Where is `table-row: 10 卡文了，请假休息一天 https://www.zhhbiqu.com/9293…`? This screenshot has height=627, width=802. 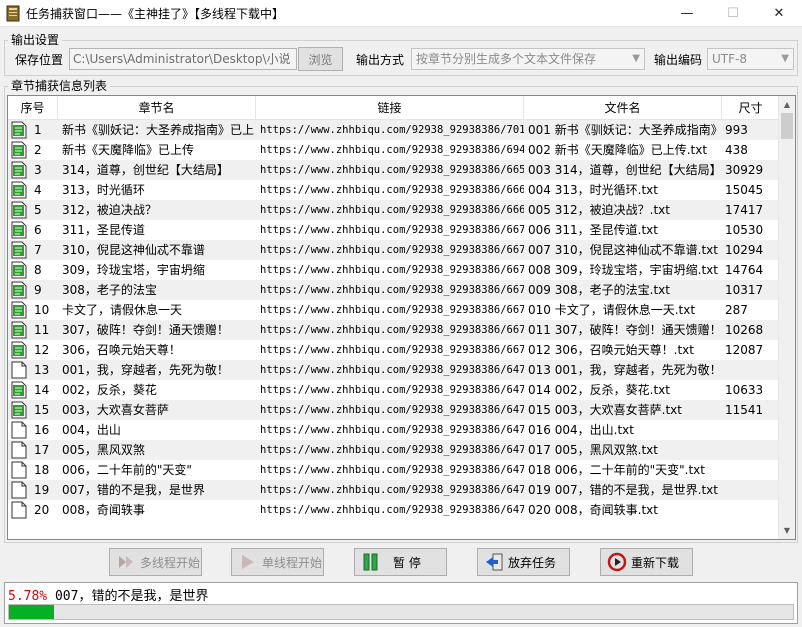 table-row: 10 卡文了，请假休息一天 https://www.zhhbiqu.com/9293… is located at coordinates (394, 310).